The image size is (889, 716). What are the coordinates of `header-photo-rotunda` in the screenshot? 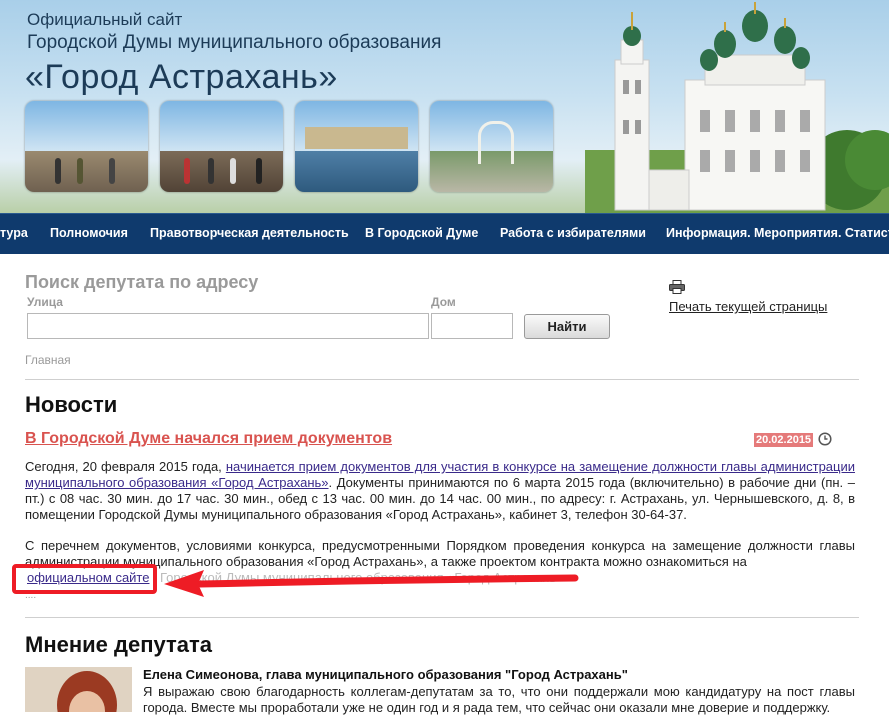 It's located at (491, 146).